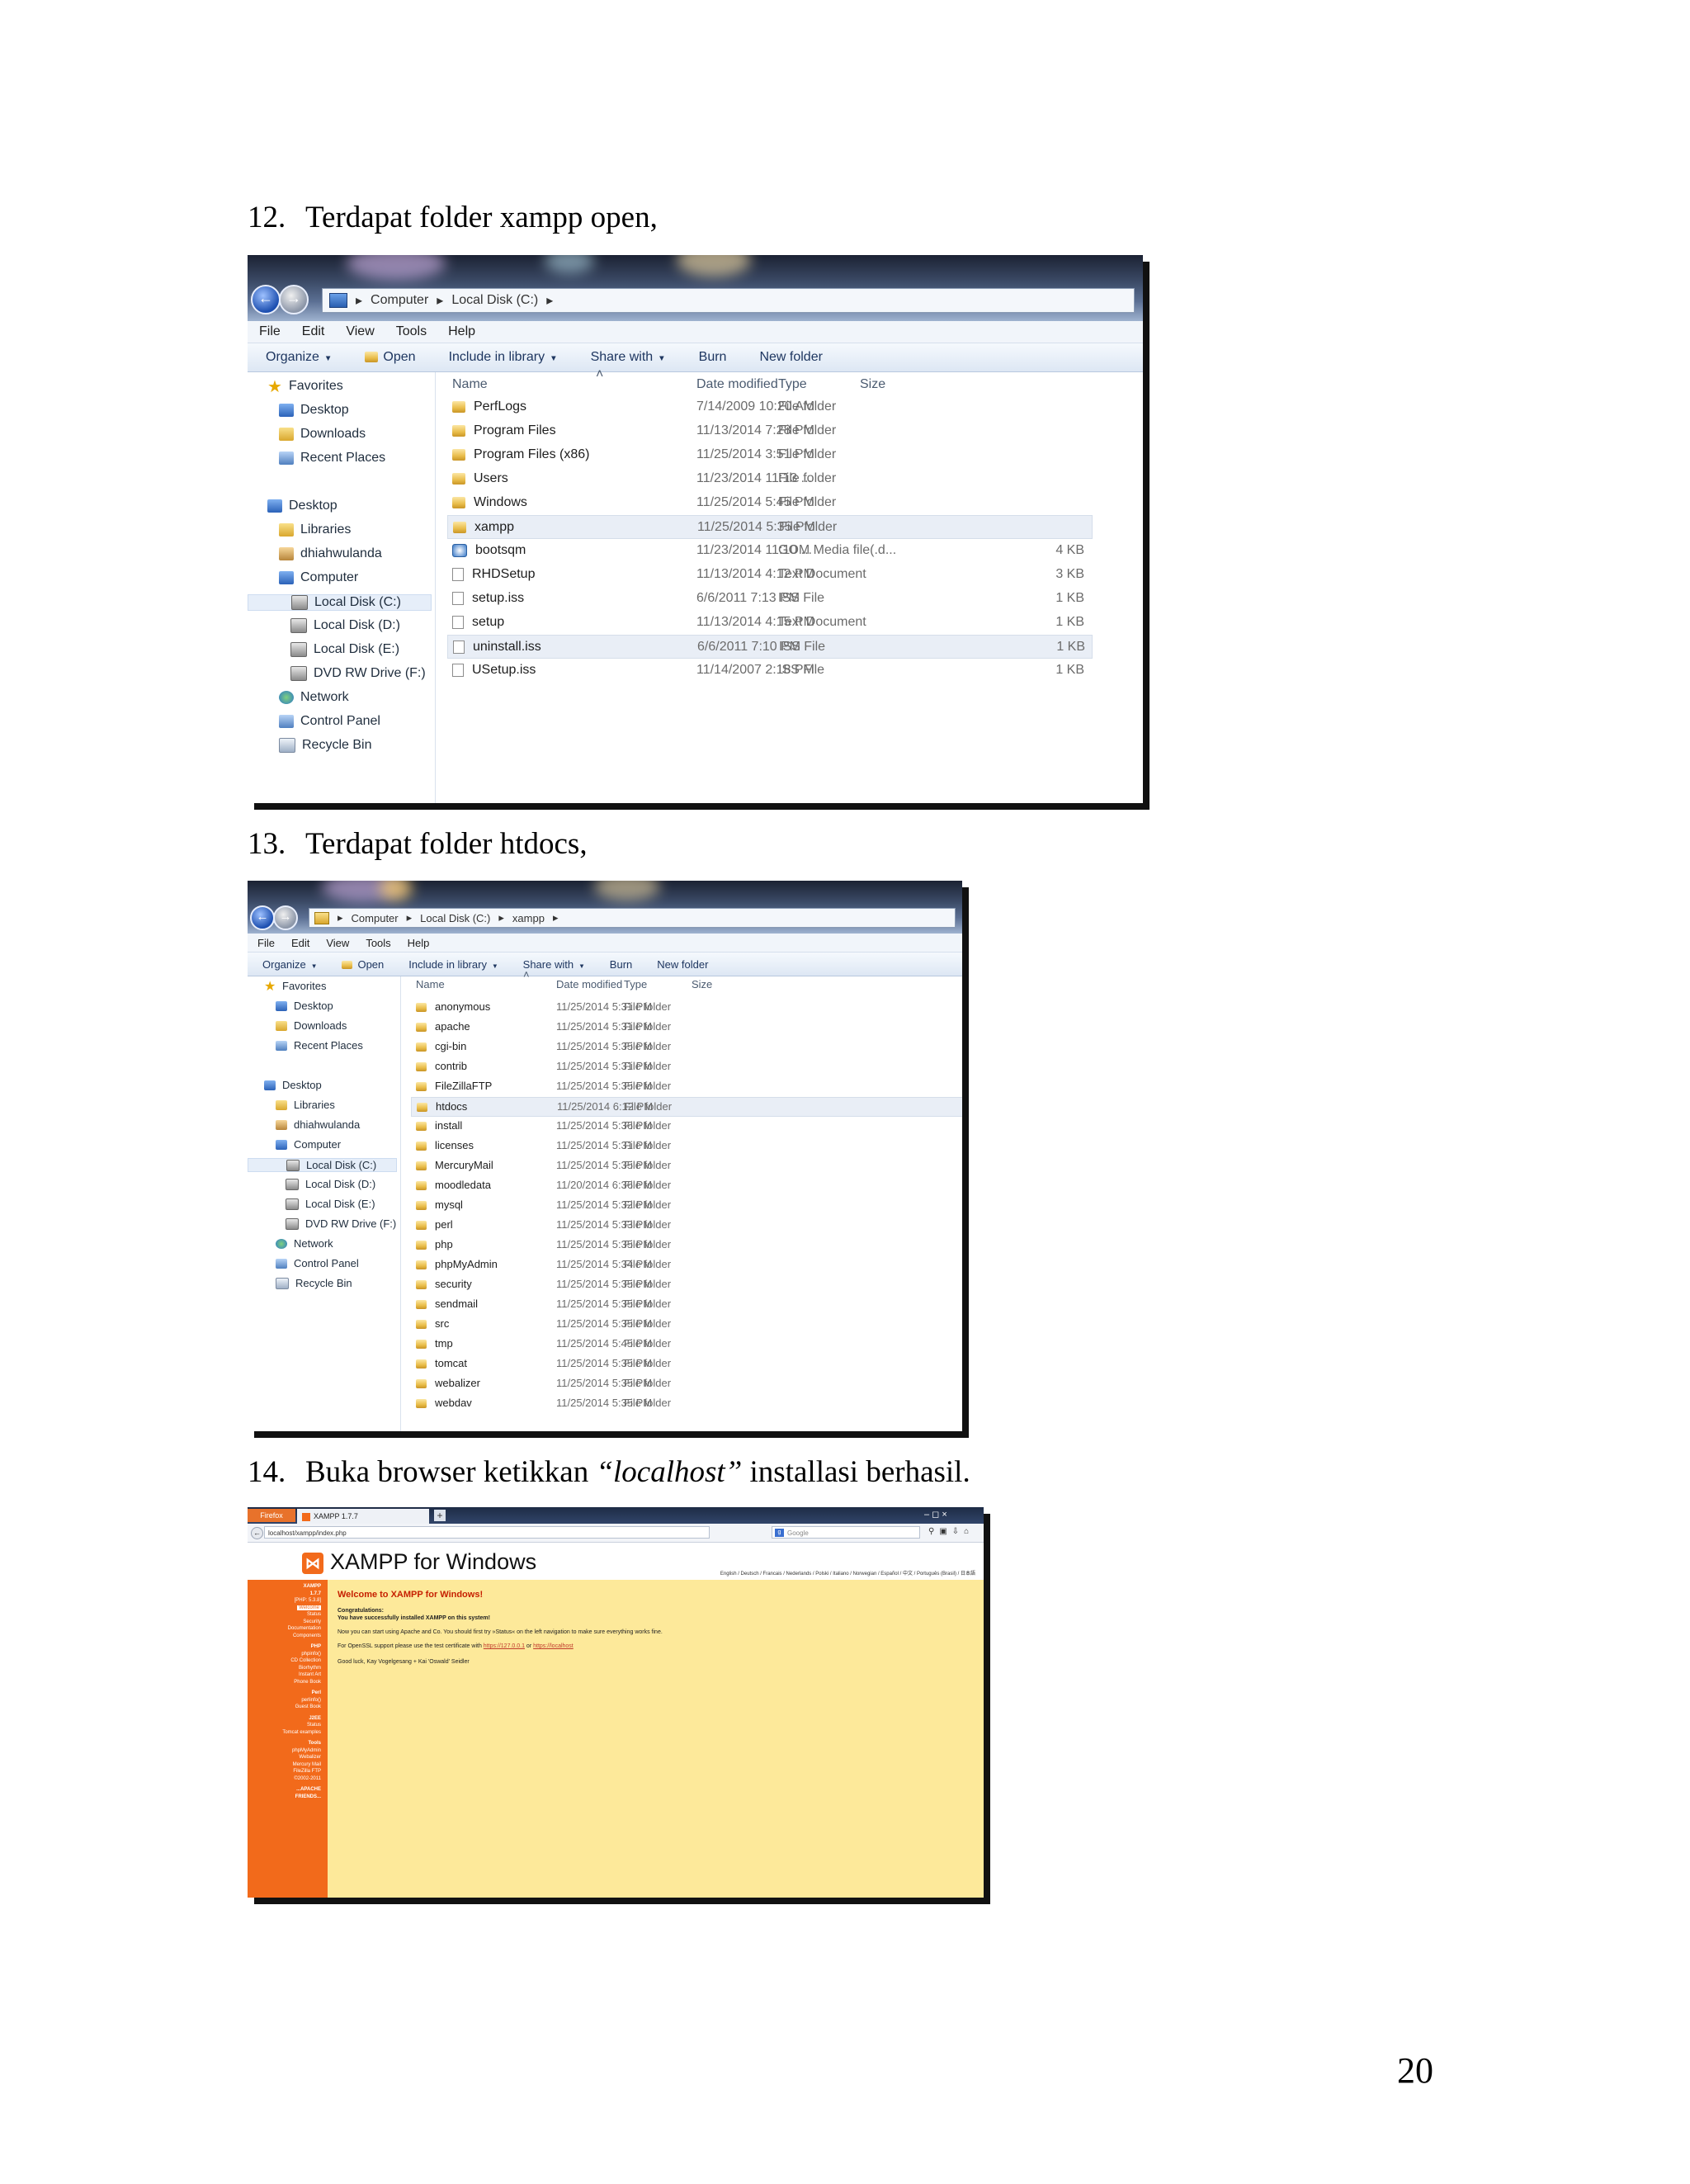 The height and width of the screenshot is (2184, 1690). I want to click on link-127-0-0-1: https://127.0.0.1, so click(504, 1646).